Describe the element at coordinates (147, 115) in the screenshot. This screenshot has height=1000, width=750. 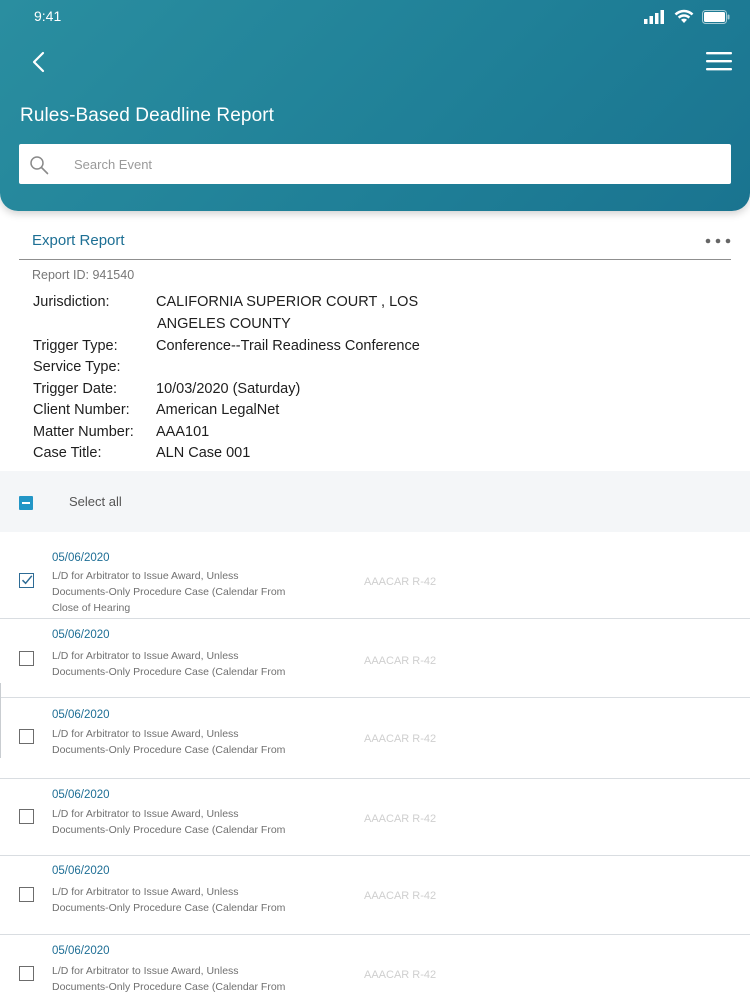
I see `page-title: Rules-Based Deadline Report` at that location.